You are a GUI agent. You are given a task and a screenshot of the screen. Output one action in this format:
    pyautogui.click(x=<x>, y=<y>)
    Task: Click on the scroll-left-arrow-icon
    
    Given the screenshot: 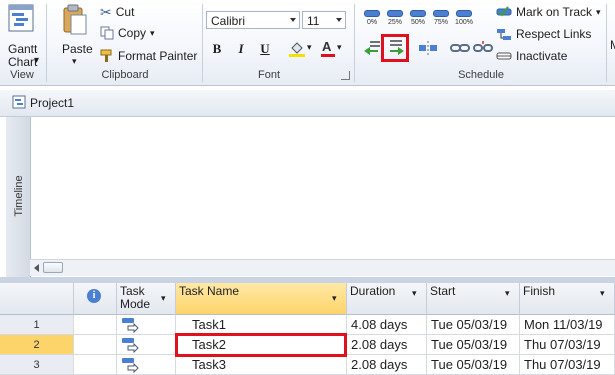 What is the action you would take?
    pyautogui.click(x=36, y=268)
    